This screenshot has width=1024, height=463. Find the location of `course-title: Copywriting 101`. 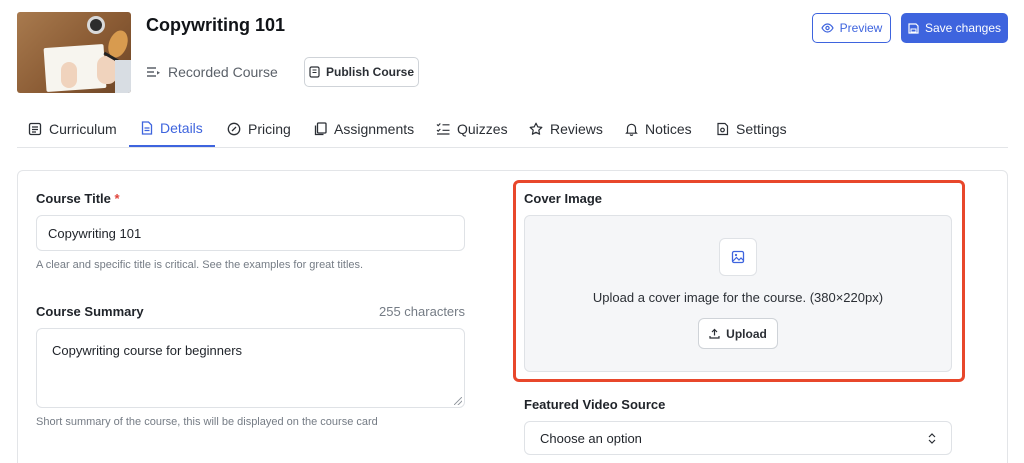

course-title: Copywriting 101 is located at coordinates (216, 25).